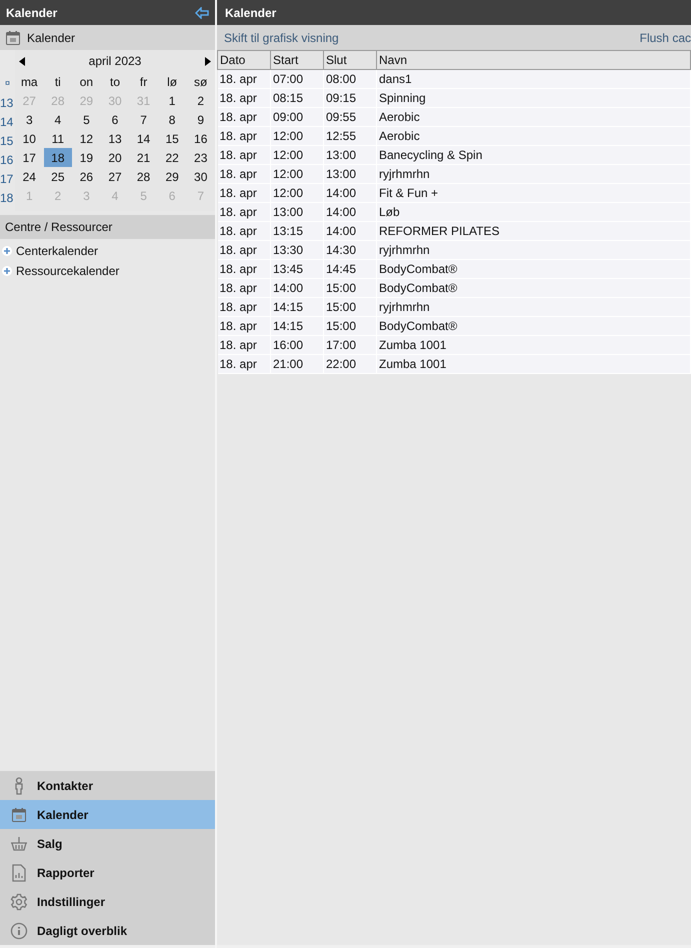 The image size is (691, 948). I want to click on column-header: Navn, so click(533, 60).